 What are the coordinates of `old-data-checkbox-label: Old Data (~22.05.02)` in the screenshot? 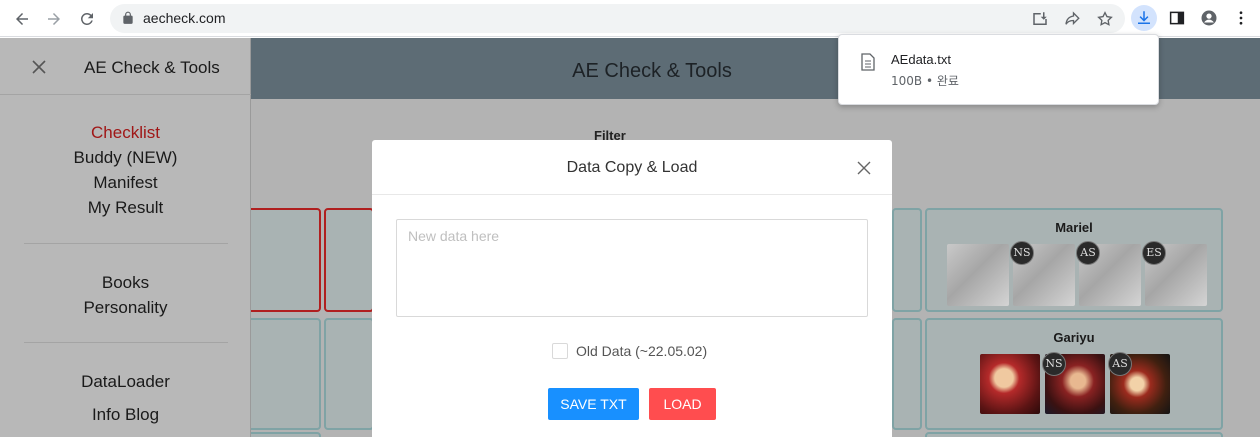 It's located at (641, 351).